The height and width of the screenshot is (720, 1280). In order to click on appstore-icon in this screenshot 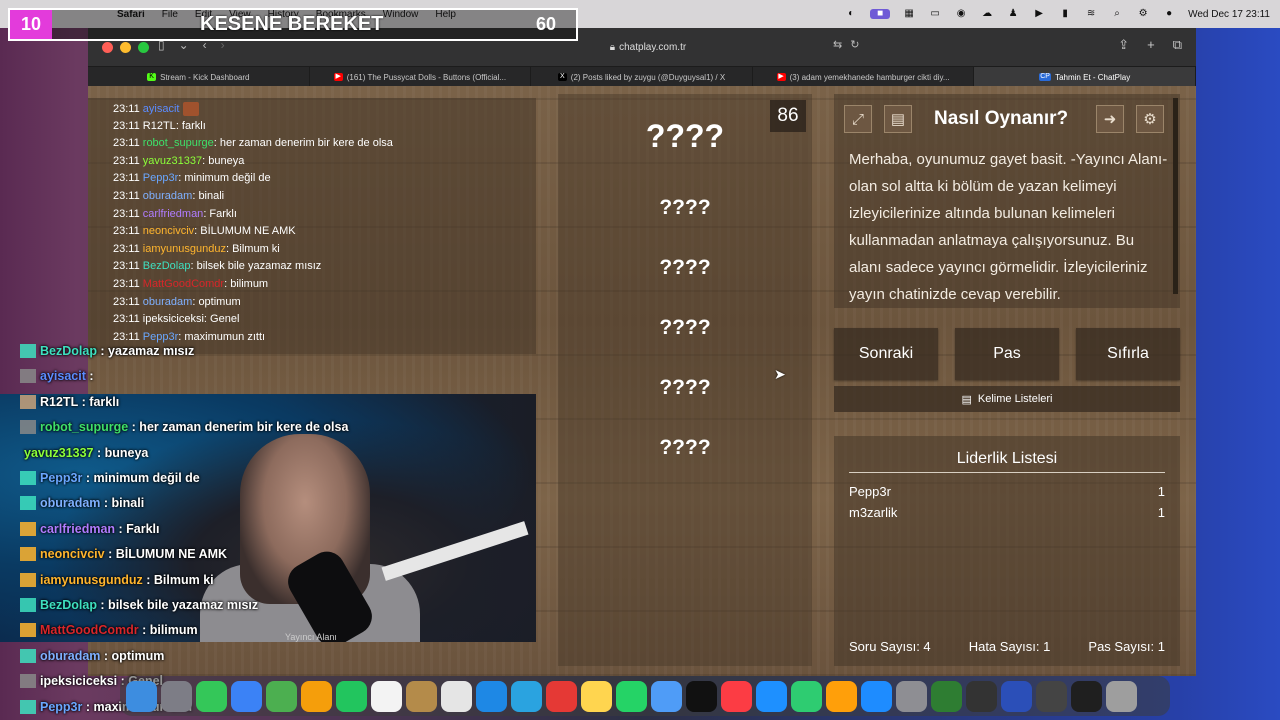, I will do `click(876, 696)`.